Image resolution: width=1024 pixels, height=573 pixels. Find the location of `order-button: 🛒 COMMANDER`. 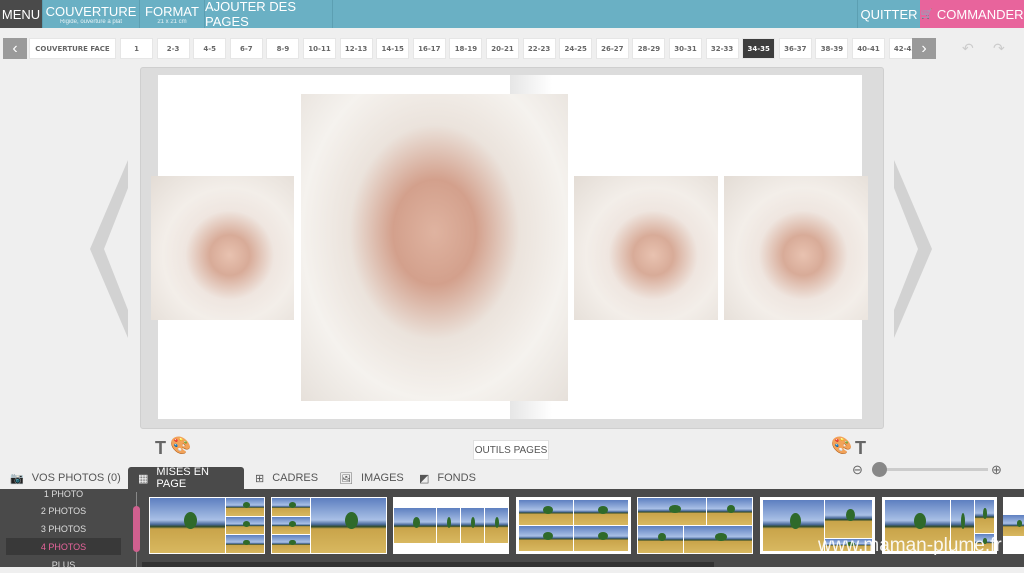

order-button: 🛒 COMMANDER is located at coordinates (972, 14).